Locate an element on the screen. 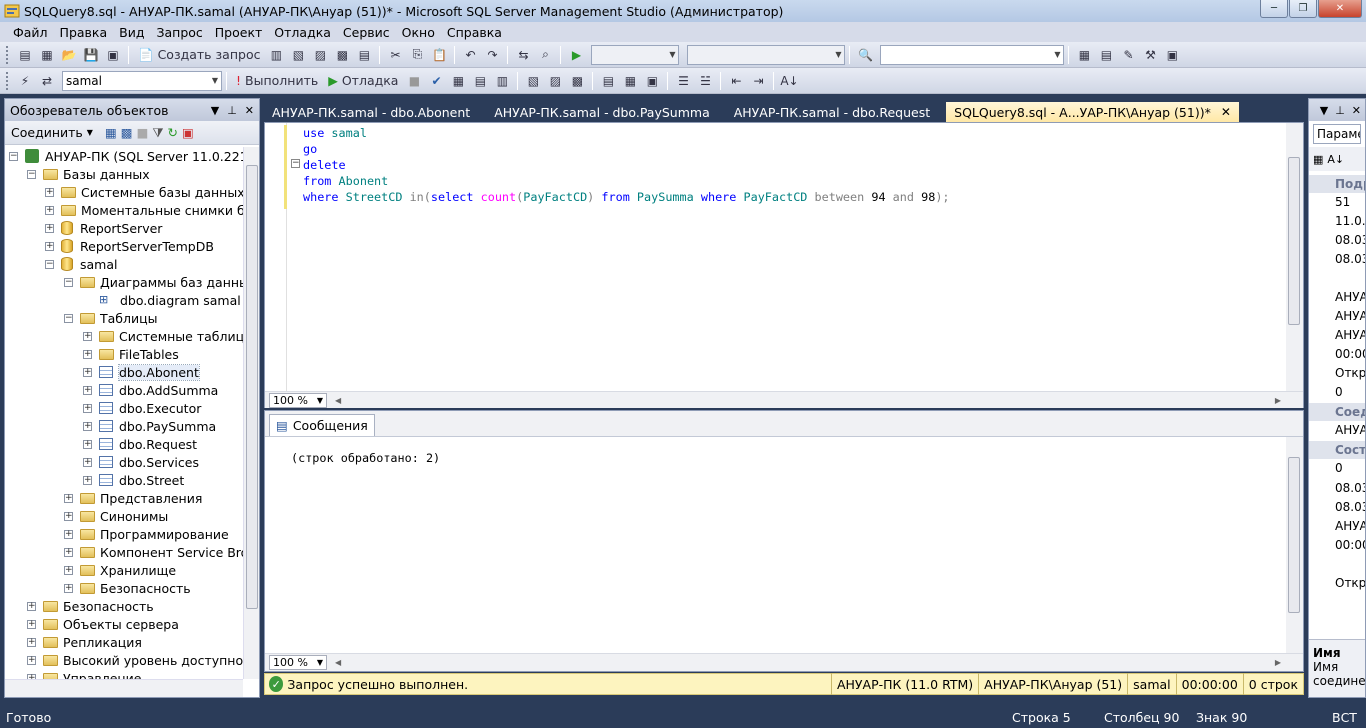  execute-button: ! Выполнить is located at coordinates (277, 81).